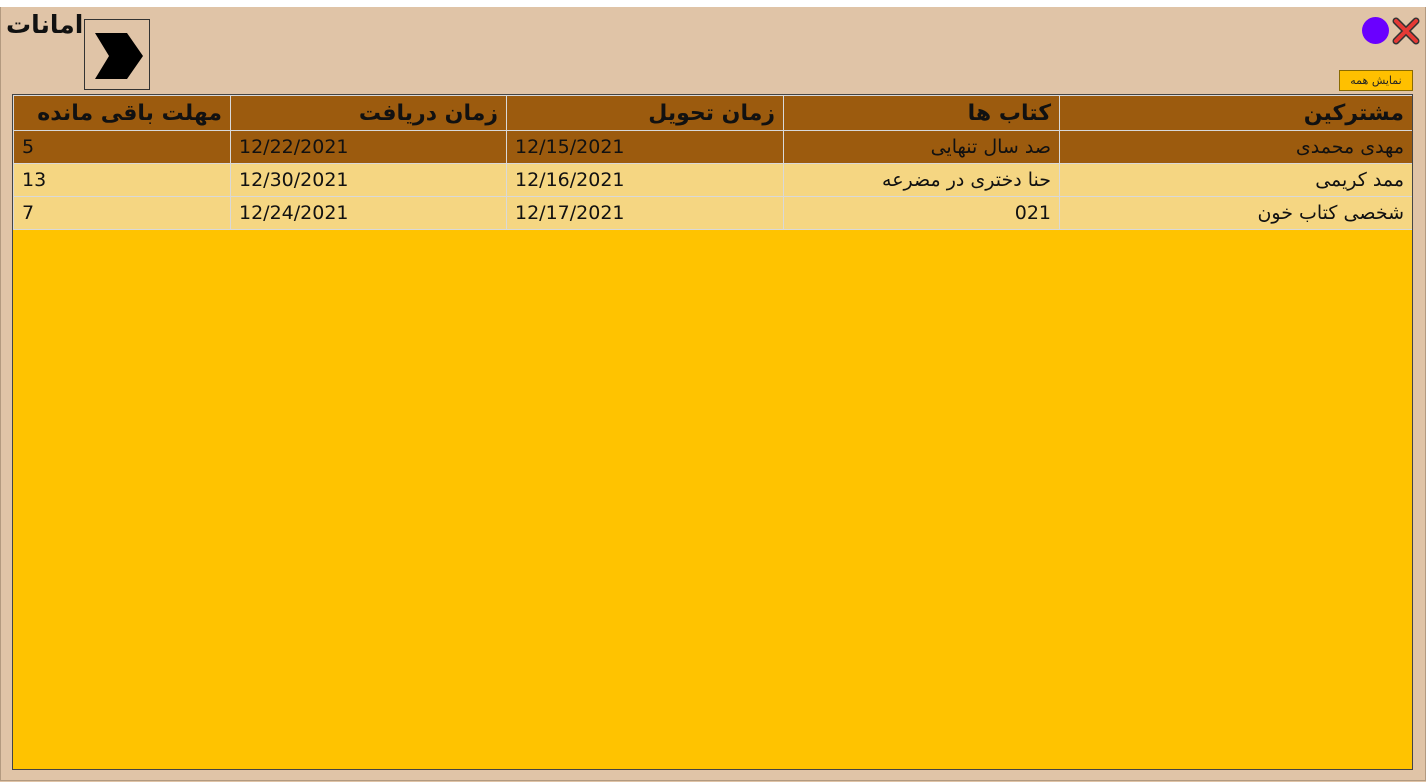 This screenshot has width=1426, height=782. Describe the element at coordinates (645, 113) in the screenshot. I see `column-header-delivery-date: زمان تحویل` at that location.